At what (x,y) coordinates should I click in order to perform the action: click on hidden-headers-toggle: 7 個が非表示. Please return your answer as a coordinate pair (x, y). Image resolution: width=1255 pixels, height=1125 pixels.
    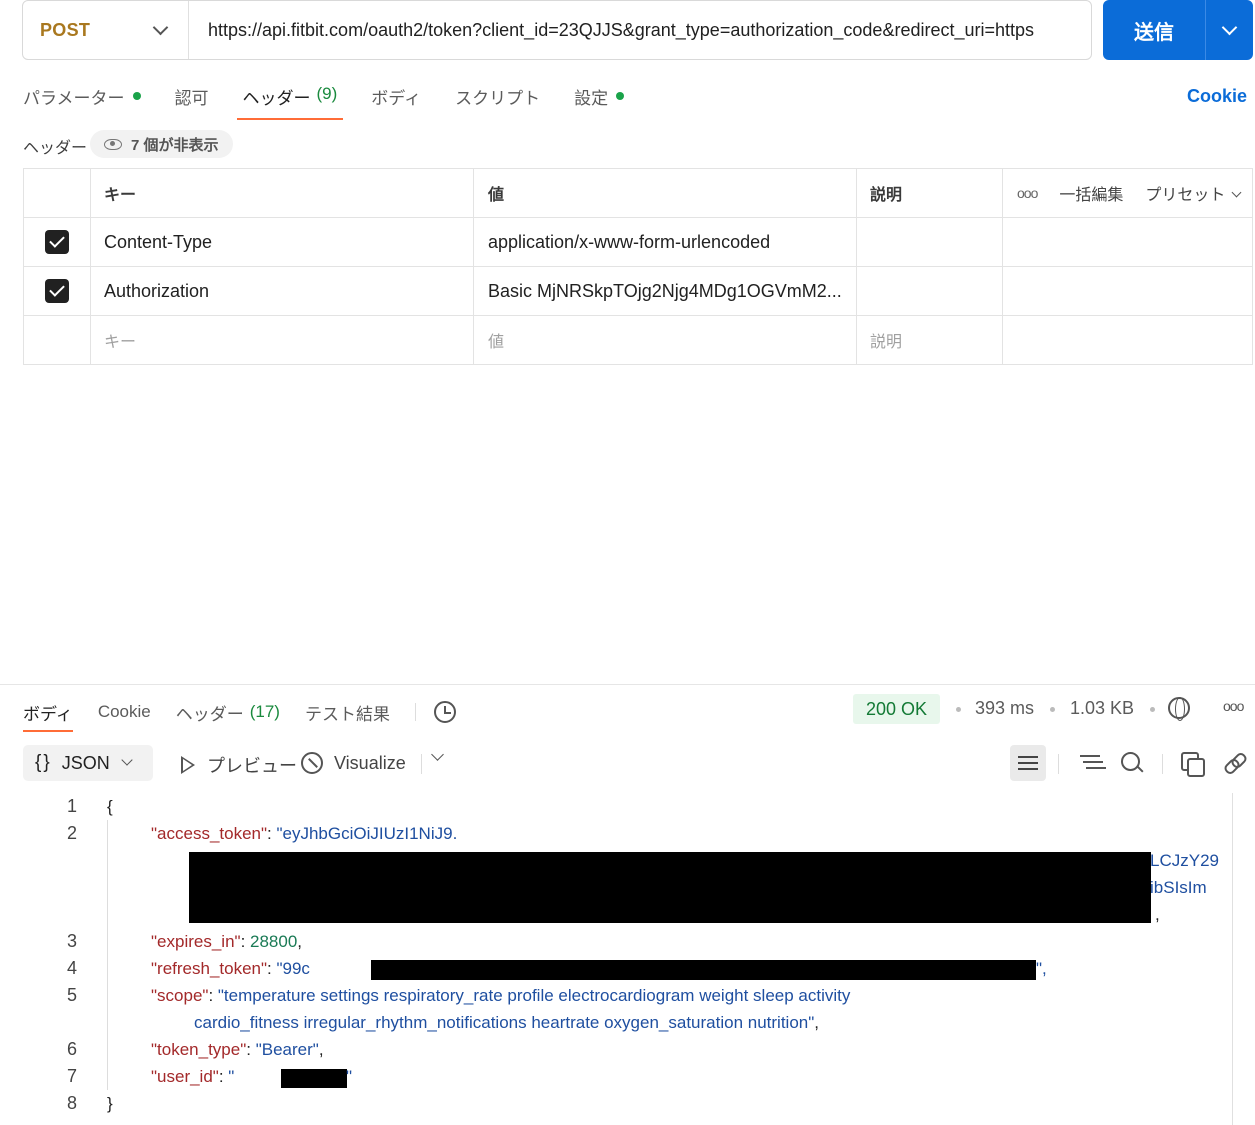
    Looking at the image, I should click on (161, 144).